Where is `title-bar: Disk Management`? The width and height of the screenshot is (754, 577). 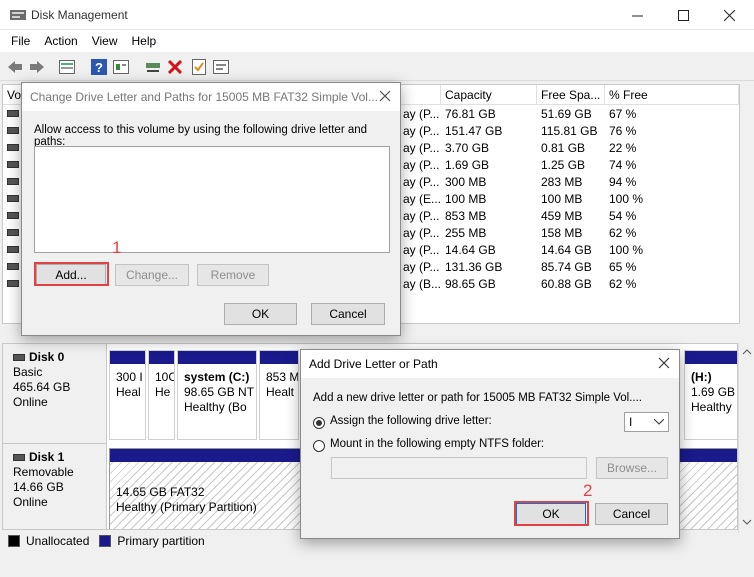
title-bar: Disk Management is located at coordinates (377, 15).